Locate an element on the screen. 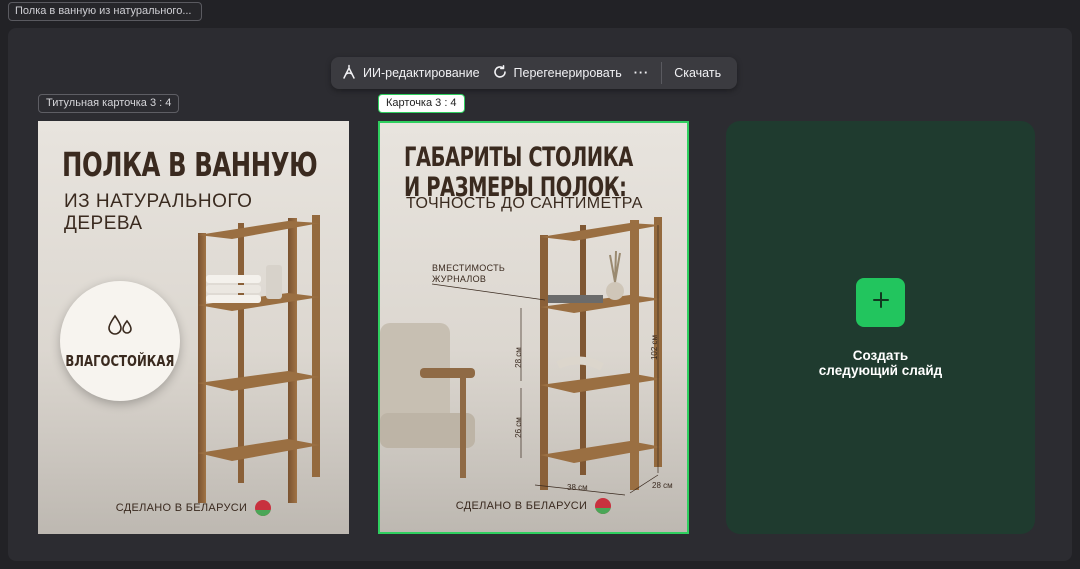 This screenshot has width=1080, height=569. subtitle-line: ИЗ НАТУРАЛЬНОГО is located at coordinates (158, 201).